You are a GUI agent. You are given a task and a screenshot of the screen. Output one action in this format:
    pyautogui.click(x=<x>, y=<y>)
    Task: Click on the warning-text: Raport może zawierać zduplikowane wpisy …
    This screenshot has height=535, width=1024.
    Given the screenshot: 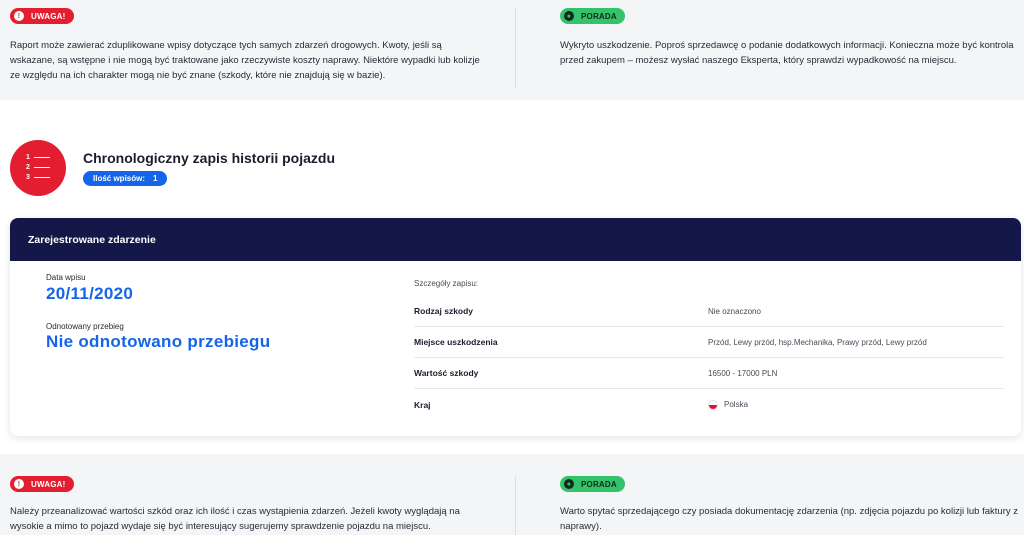 What is the action you would take?
    pyautogui.click(x=245, y=60)
    